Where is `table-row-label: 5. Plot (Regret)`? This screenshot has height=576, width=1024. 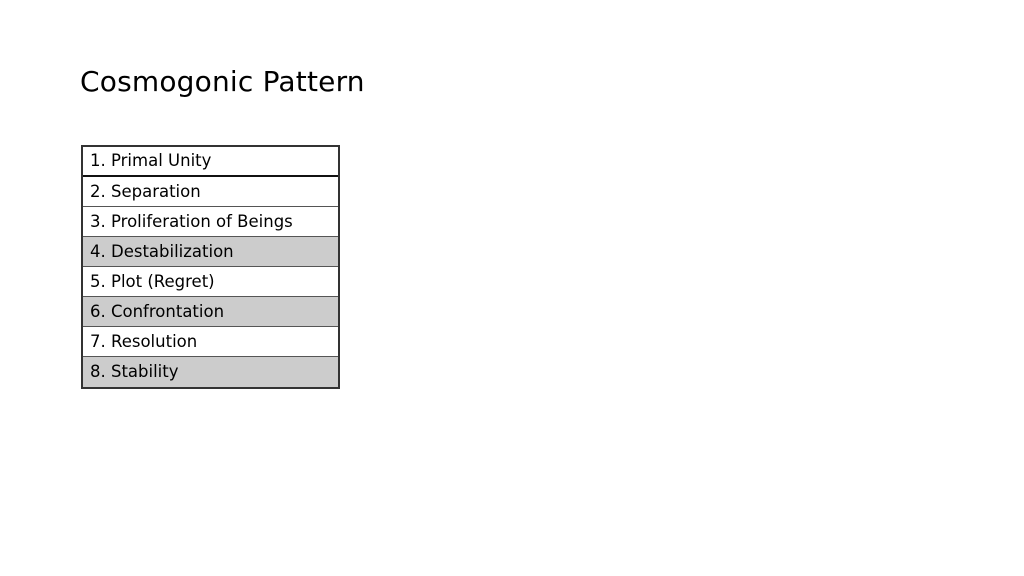
table-row-label: 5. Plot (Regret) is located at coordinates (152, 281).